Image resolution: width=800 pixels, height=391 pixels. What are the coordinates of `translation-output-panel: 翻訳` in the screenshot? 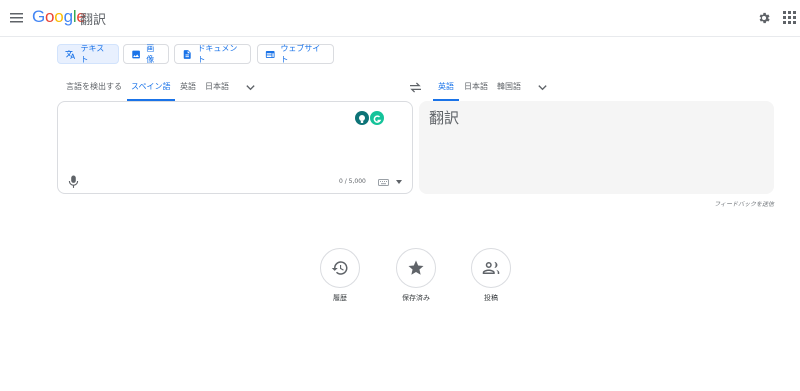 It's located at (596, 147).